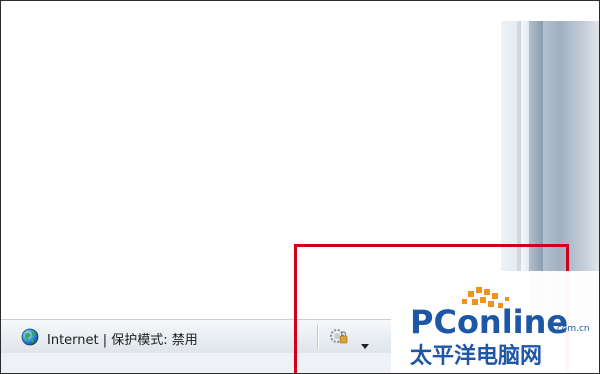  What do you see at coordinates (476, 354) in the screenshot?
I see `svg-text: 太平洋电脑网` at bounding box center [476, 354].